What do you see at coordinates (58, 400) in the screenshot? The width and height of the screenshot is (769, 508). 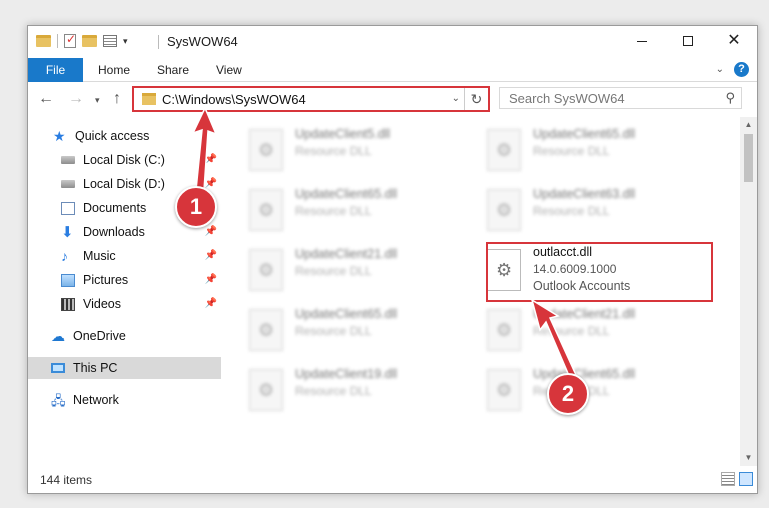 I see `network-icon: 🖧` at bounding box center [58, 400].